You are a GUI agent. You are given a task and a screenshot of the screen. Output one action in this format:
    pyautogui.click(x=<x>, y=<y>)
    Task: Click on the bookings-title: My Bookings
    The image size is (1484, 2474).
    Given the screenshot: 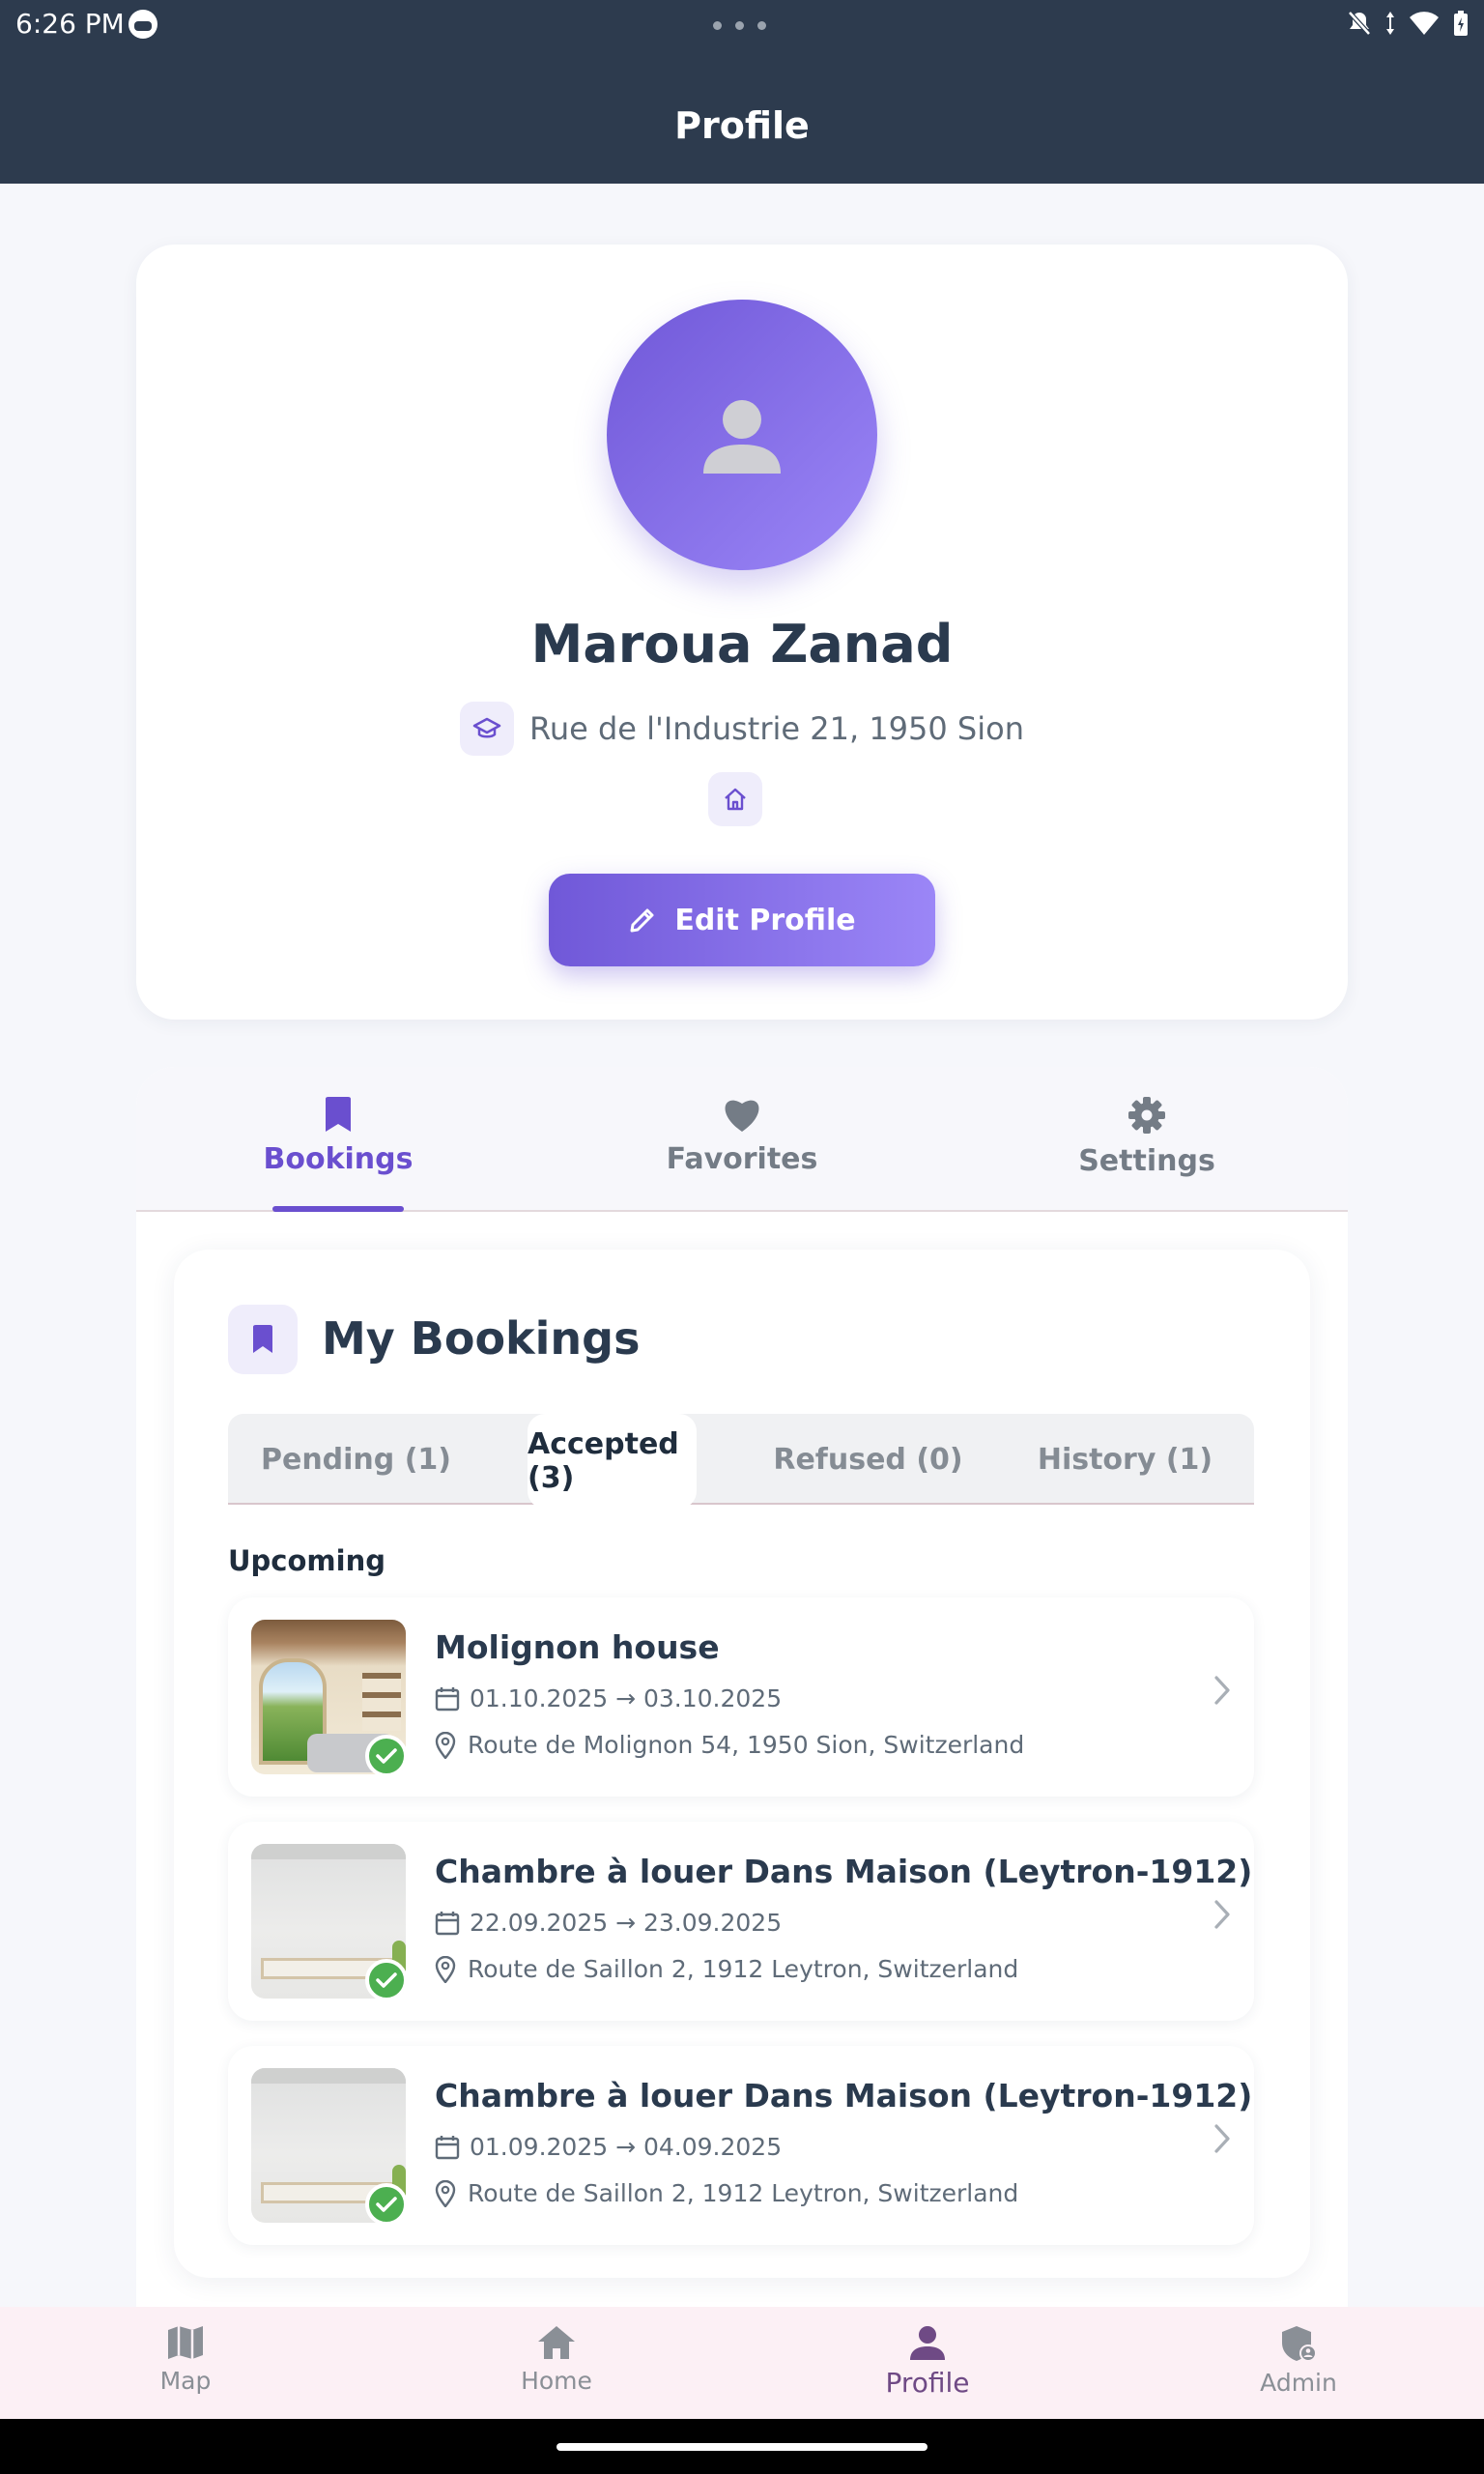 What is the action you would take?
    pyautogui.click(x=482, y=1339)
    